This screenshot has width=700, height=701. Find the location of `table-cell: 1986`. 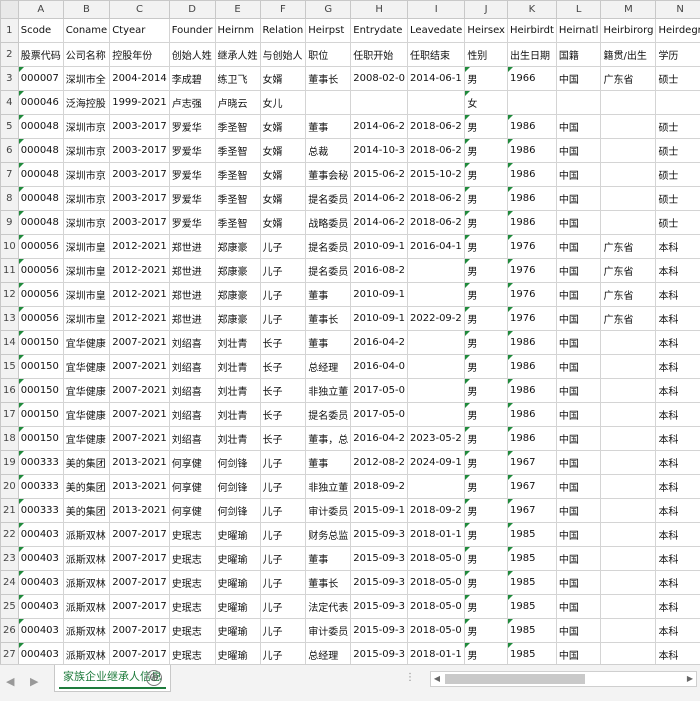

table-cell: 1986 is located at coordinates (531, 391).